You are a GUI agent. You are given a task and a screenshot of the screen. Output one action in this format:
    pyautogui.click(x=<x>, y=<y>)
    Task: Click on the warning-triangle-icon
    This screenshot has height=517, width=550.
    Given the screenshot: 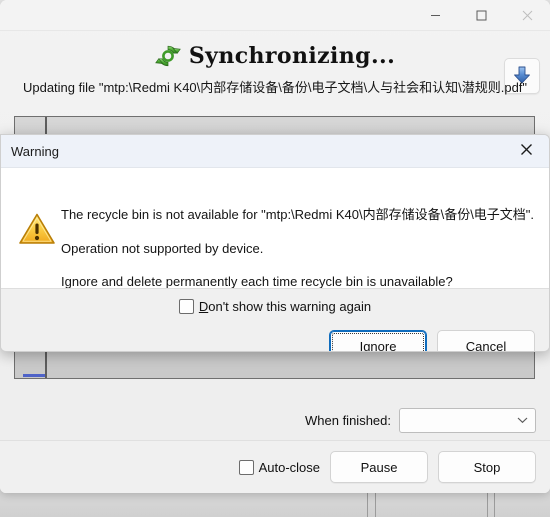 What is the action you would take?
    pyautogui.click(x=37, y=229)
    